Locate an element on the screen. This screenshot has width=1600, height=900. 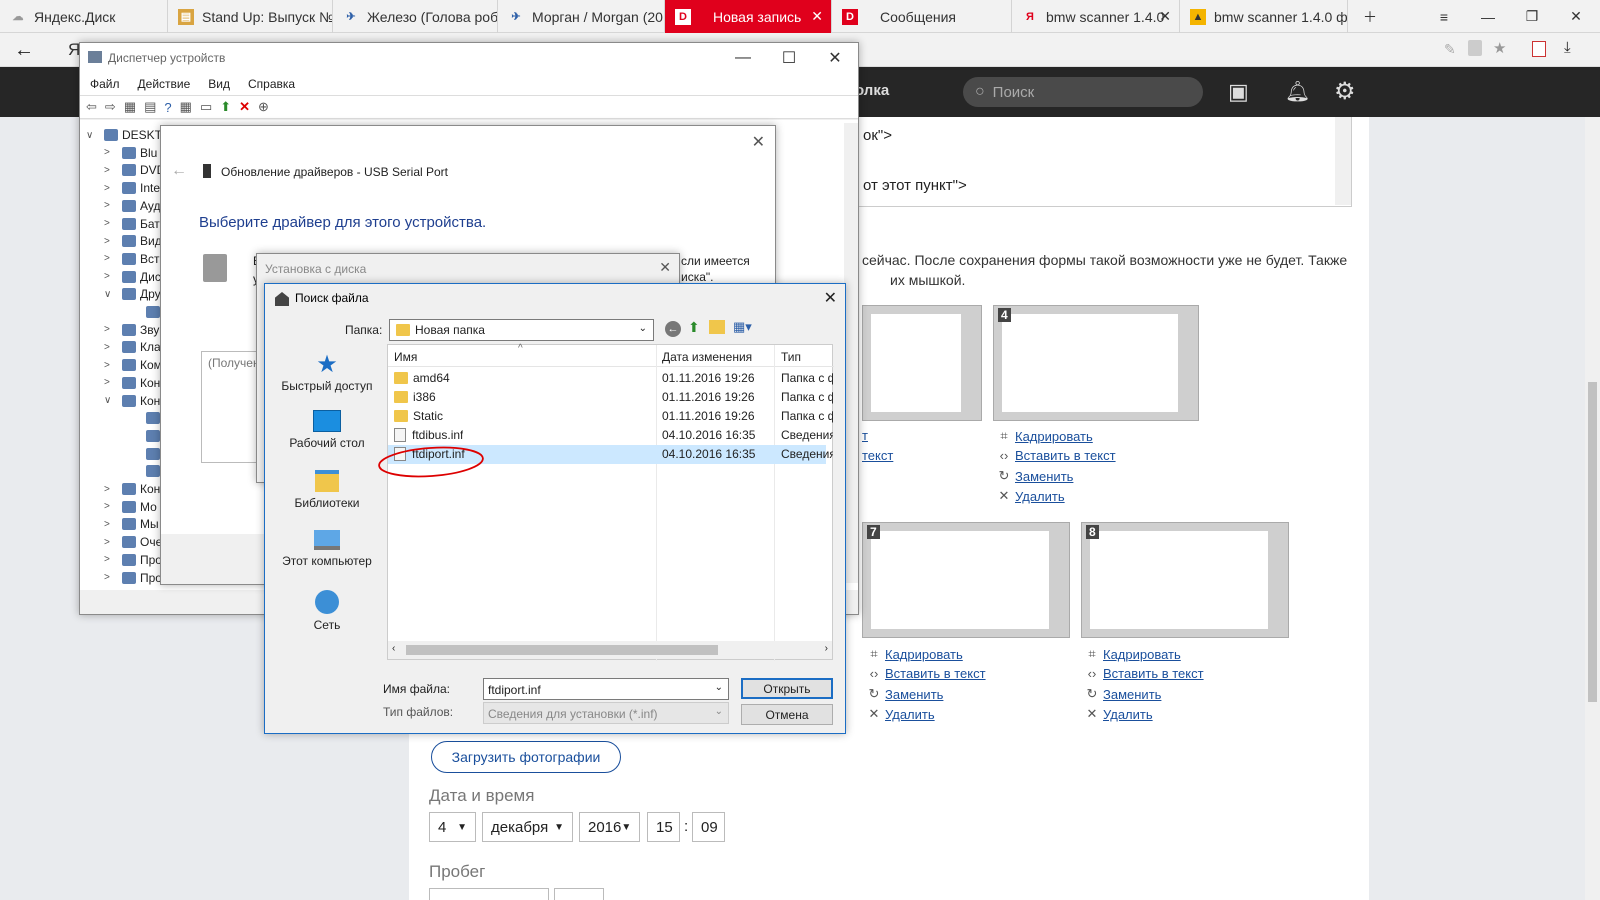
month-select: декабря ▼ is located at coordinates (527, 827).